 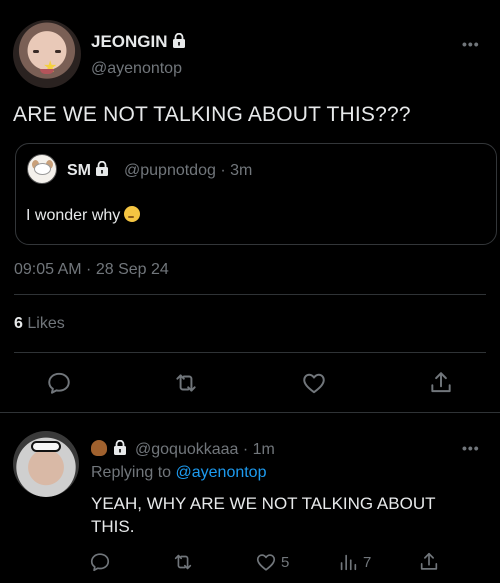 I want to click on reply-author-handle: @goquokkaaa · 1m, so click(x=205, y=449).